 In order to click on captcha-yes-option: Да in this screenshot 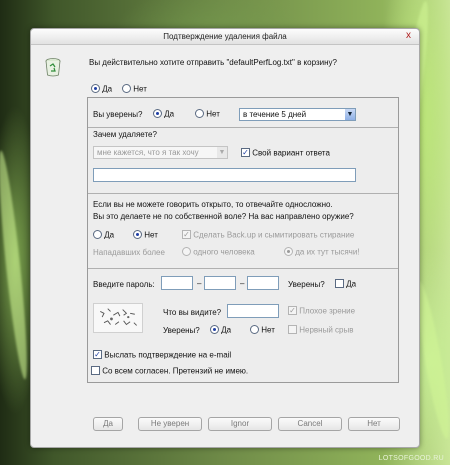, I will do `click(221, 330)`.